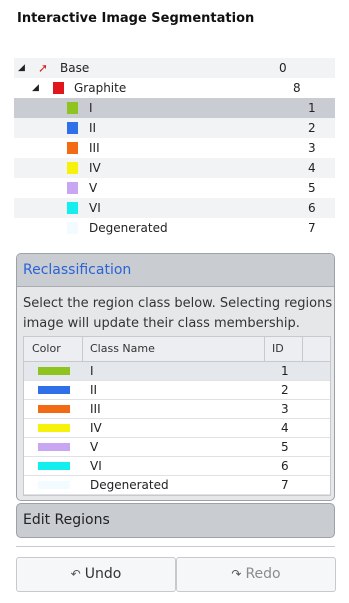 This screenshot has height=603, width=349. Describe the element at coordinates (43, 68) in the screenshot. I see `up-arrow-icon: ➚` at that location.